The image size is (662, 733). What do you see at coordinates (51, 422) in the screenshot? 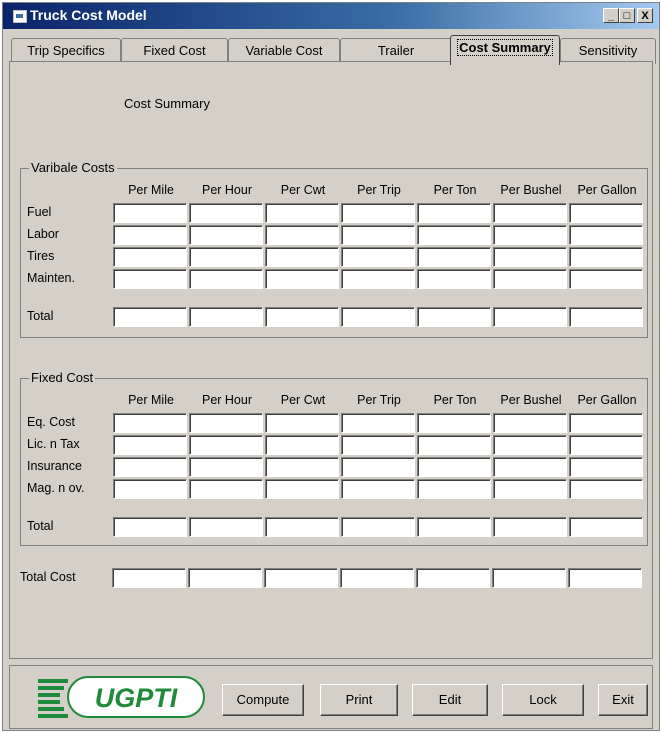
I see `fixed-cost-row-label: Eq. Cost` at bounding box center [51, 422].